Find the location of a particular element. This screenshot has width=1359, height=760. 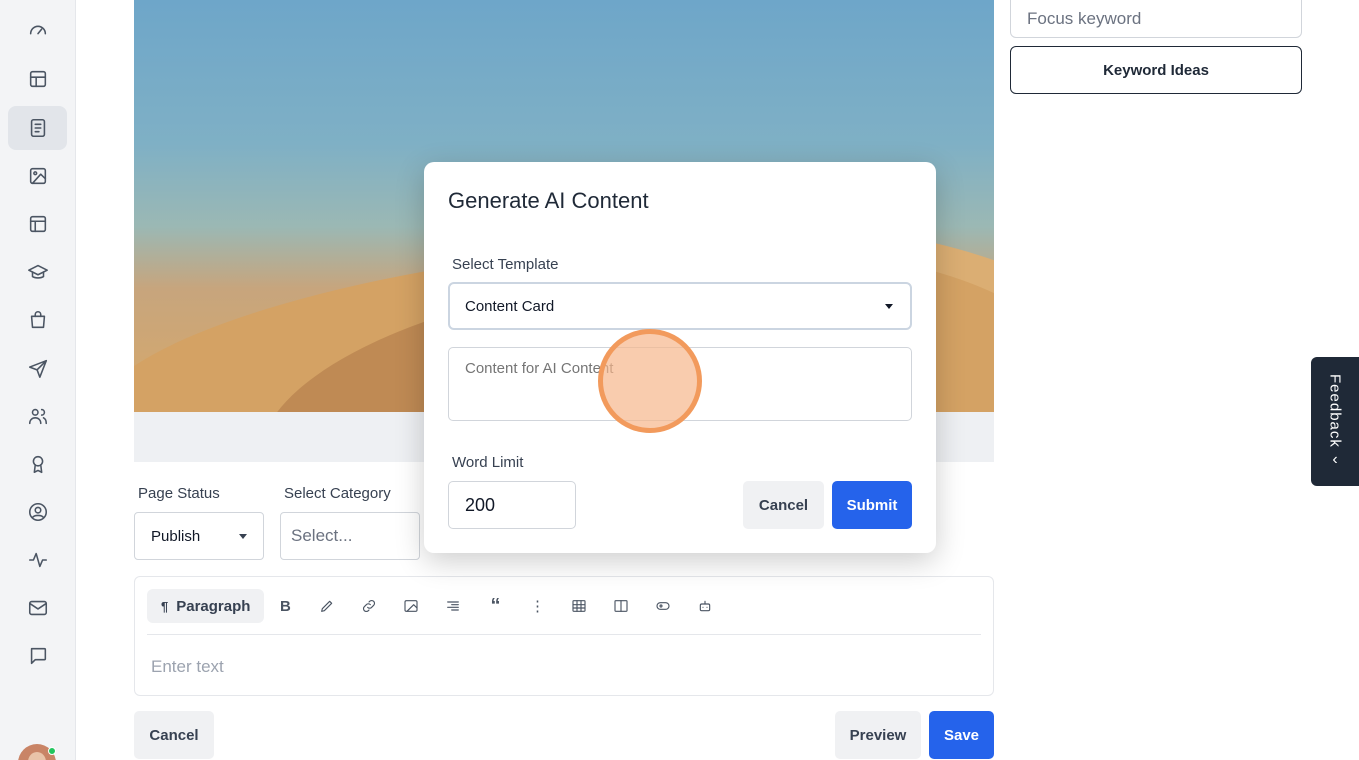

nav-chat is located at coordinates (37, 656).